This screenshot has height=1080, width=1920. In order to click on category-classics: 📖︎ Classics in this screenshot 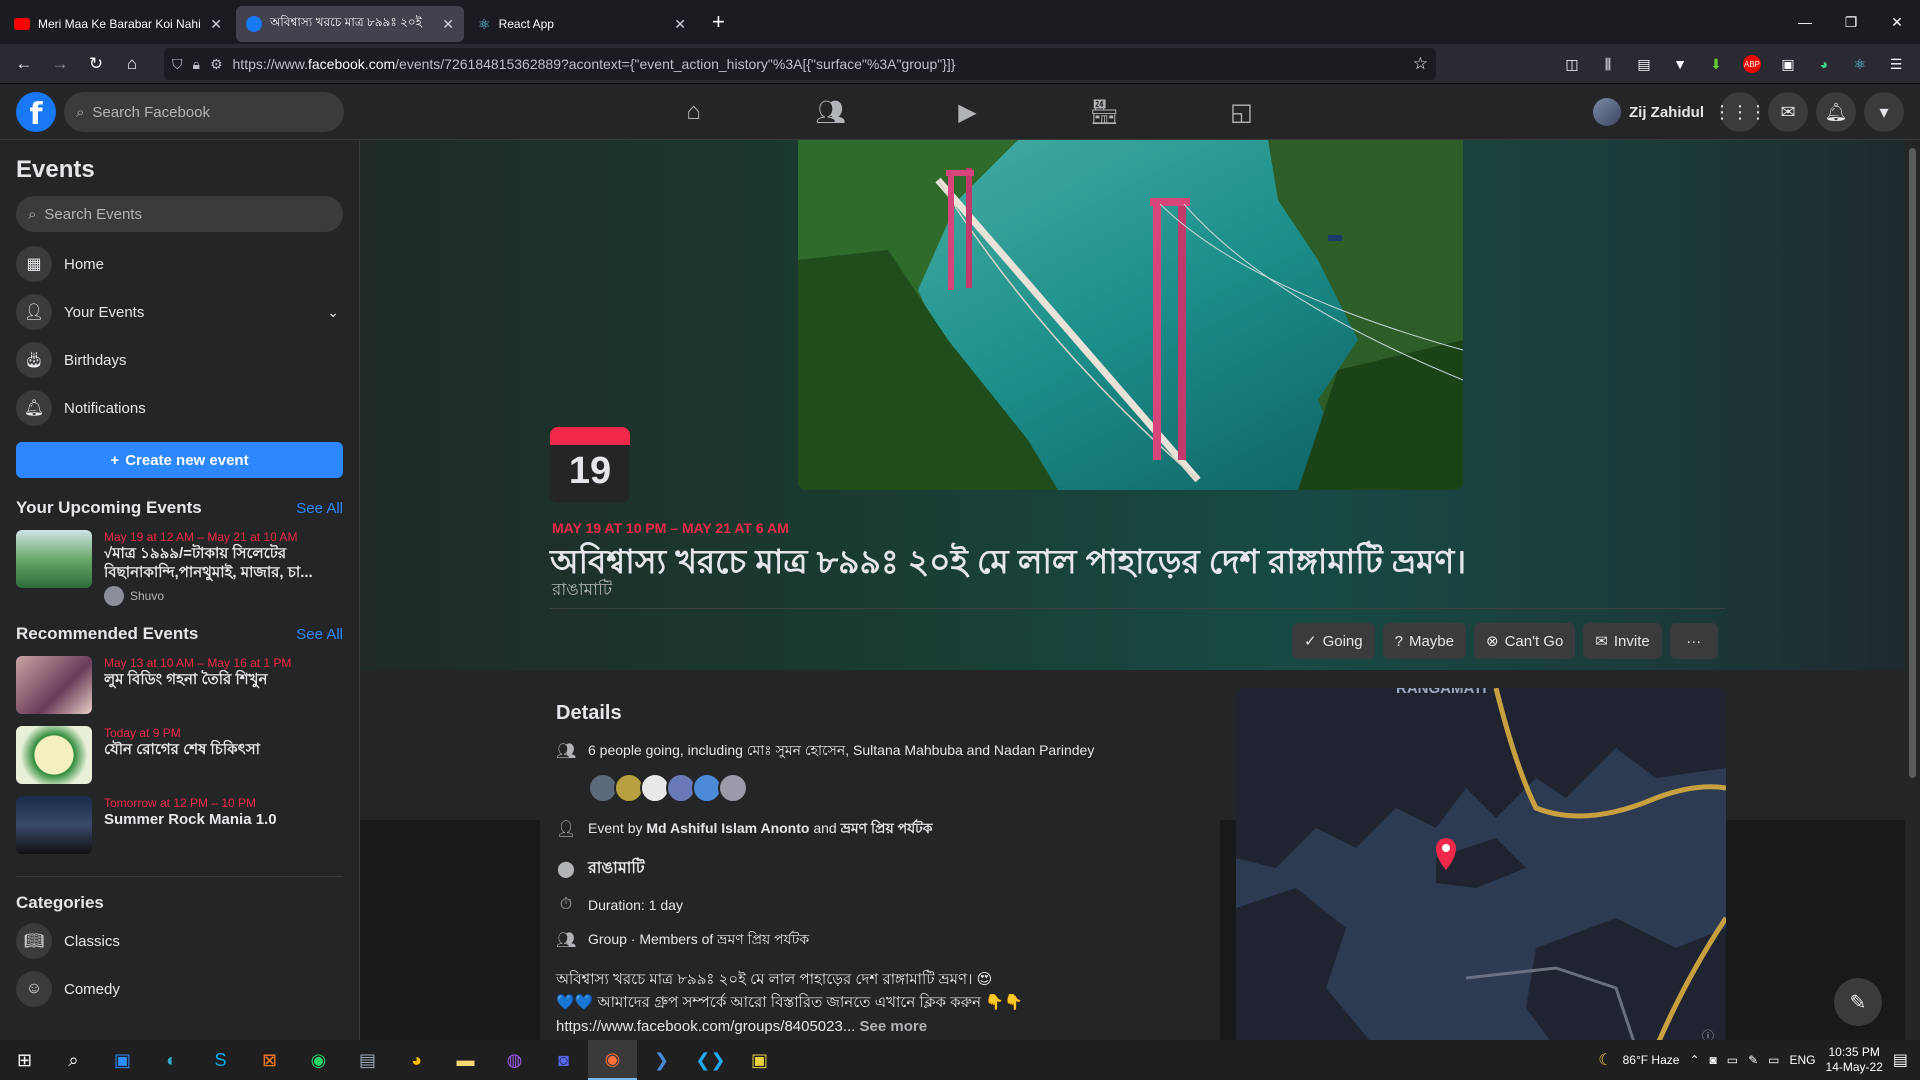, I will do `click(179, 941)`.